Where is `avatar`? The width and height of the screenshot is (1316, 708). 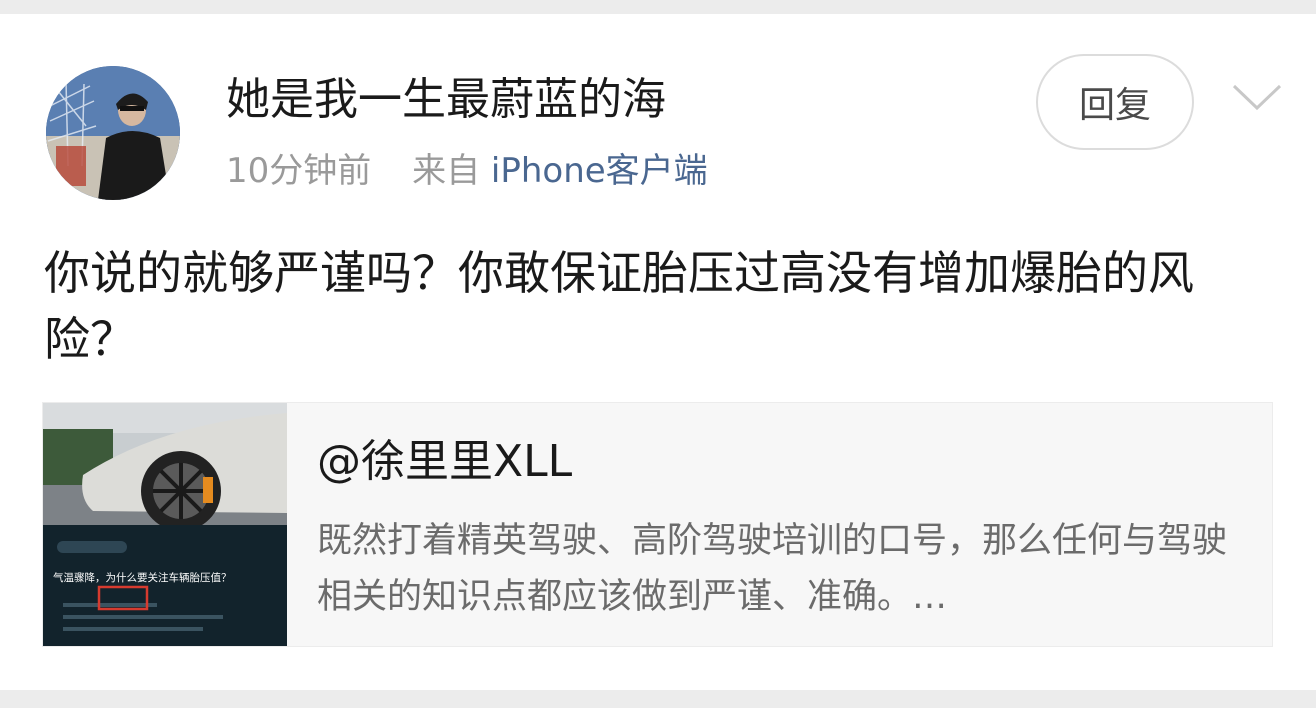
avatar is located at coordinates (113, 133).